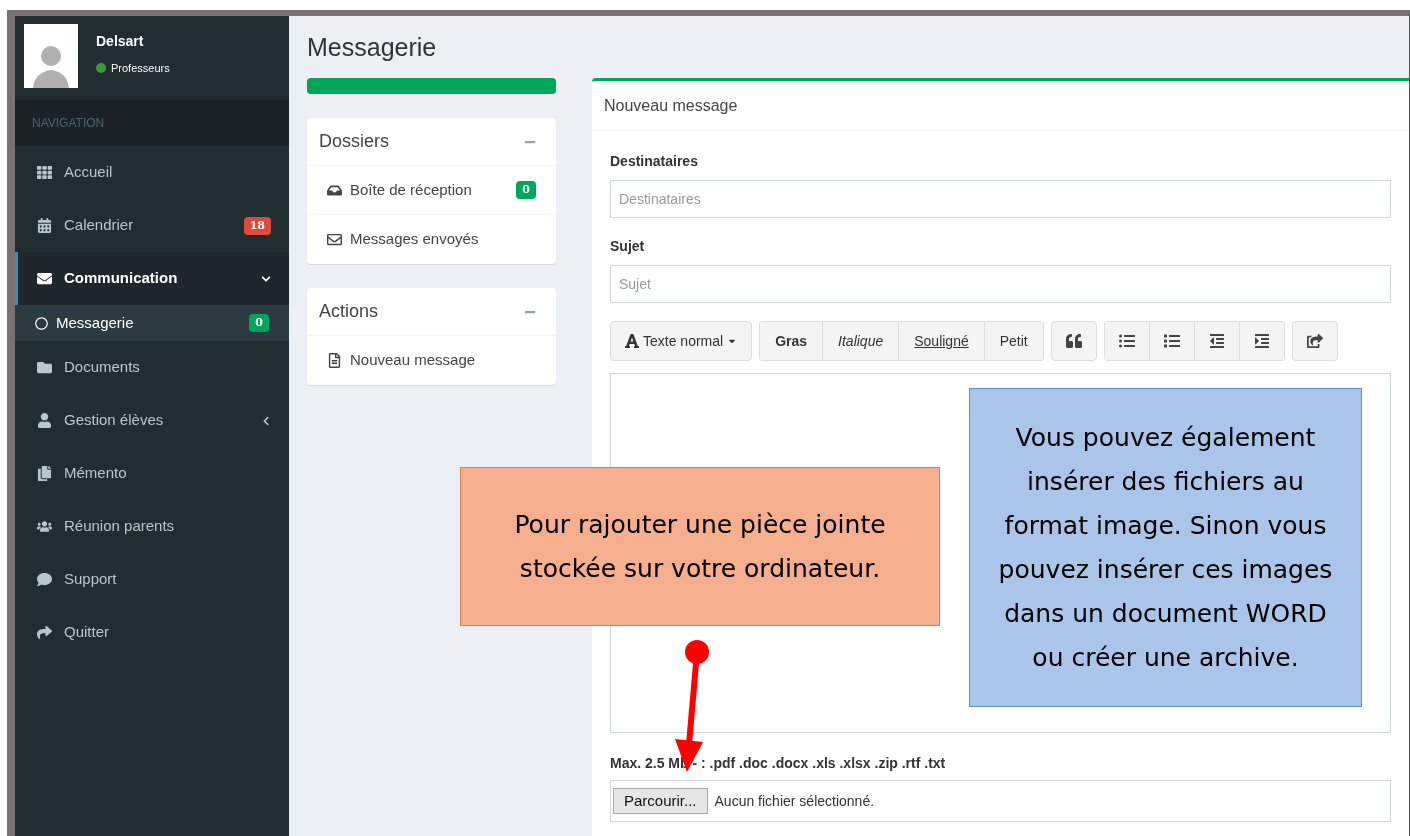 The image size is (1410, 836). I want to click on folder-item: Messages envoyés, so click(431, 239).